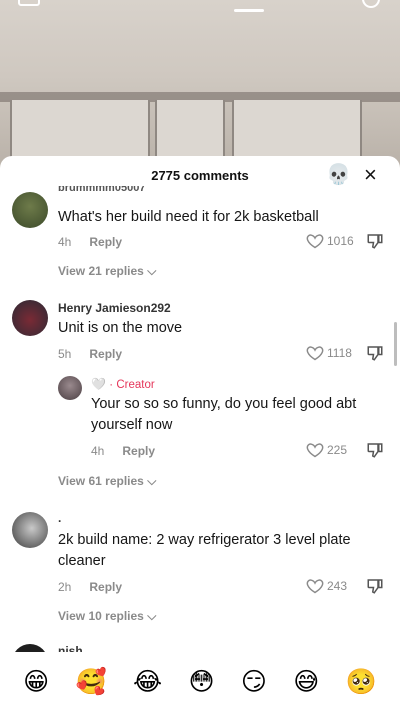 The height and width of the screenshot is (711, 400). I want to click on like-count: 1016, so click(340, 241).